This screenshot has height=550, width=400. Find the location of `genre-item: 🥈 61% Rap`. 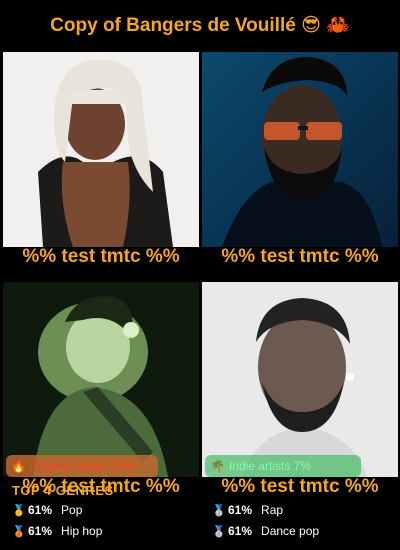

genre-item: 🥈 61% Rap is located at coordinates (247, 510).